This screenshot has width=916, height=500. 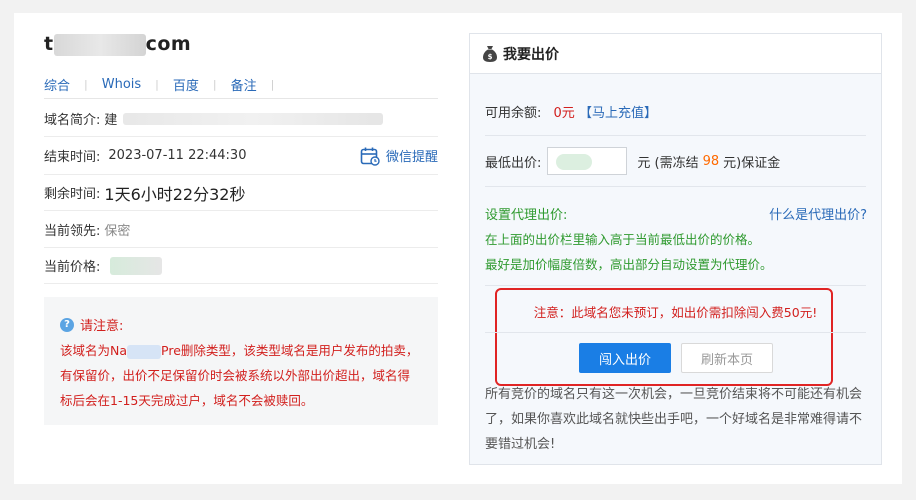 What do you see at coordinates (72, 157) in the screenshot?
I see `end-time-label: 结束时间:` at bounding box center [72, 157].